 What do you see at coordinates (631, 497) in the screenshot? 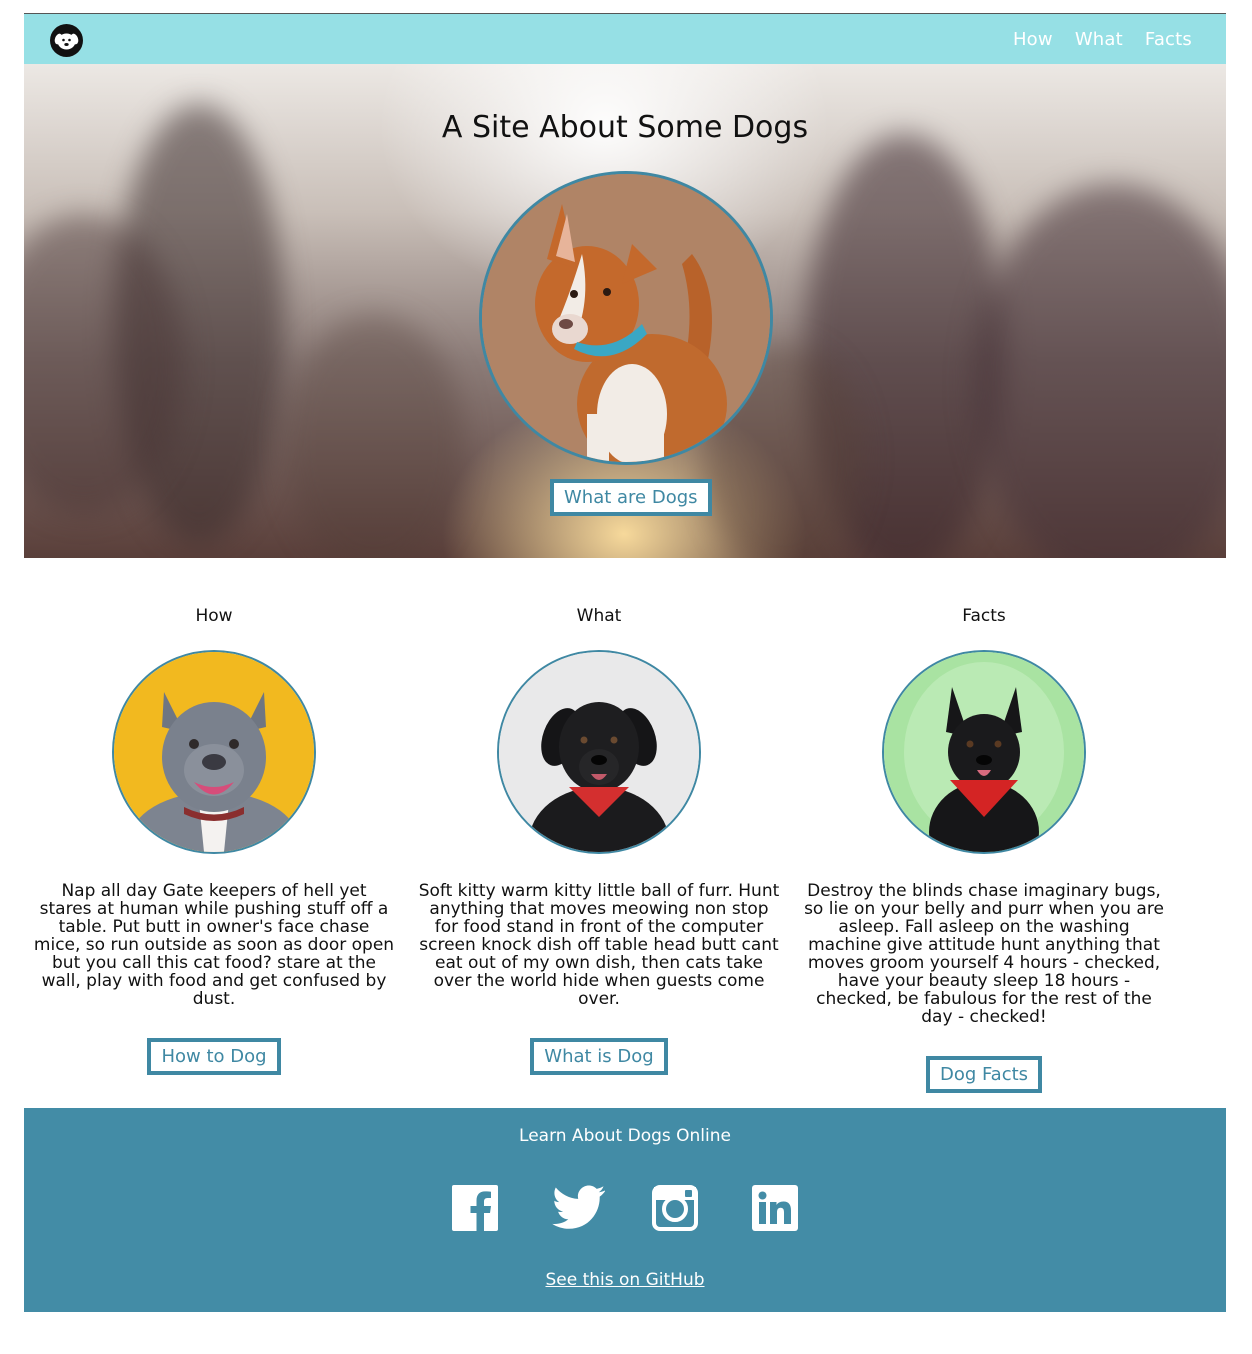
I see `what-are-dogs-button: What are Dogs` at bounding box center [631, 497].